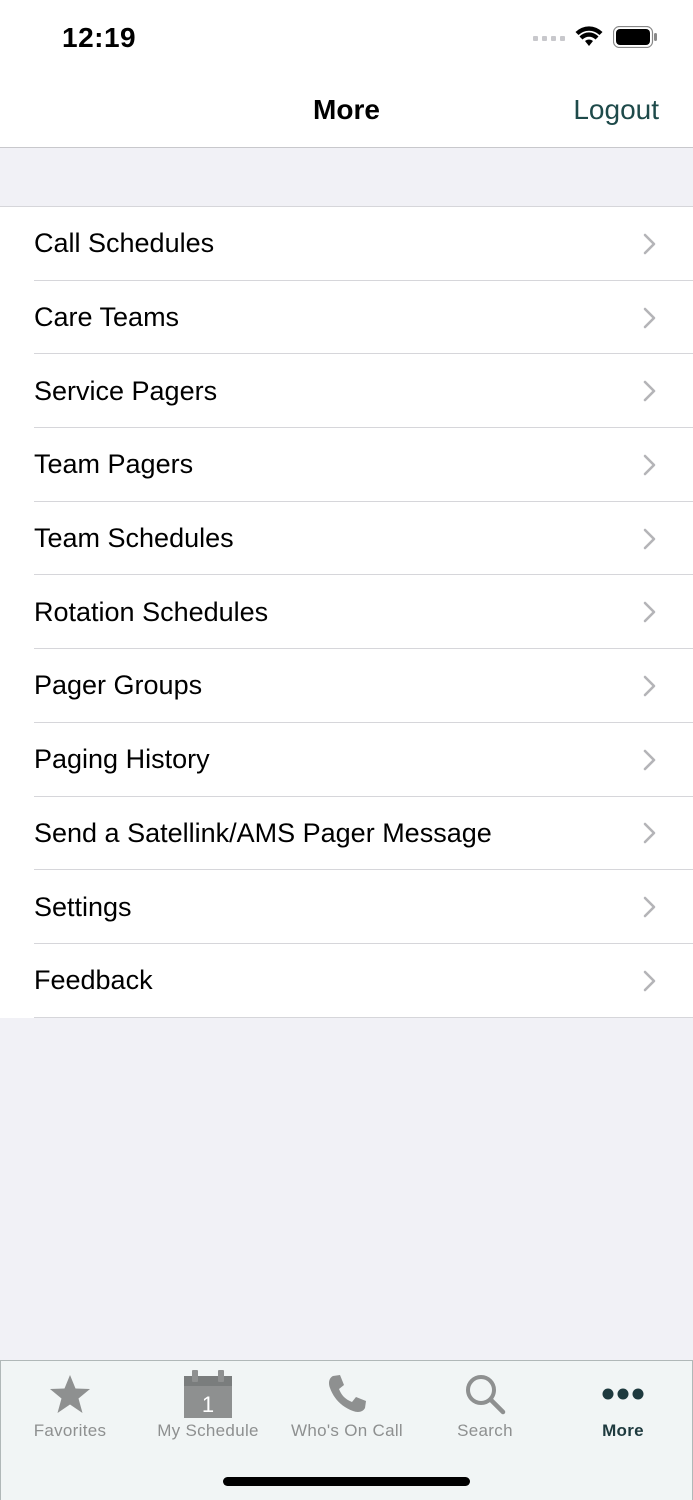 This screenshot has width=693, height=1500. Describe the element at coordinates (151, 611) in the screenshot. I see `menu-item-label: Rotation Schedules` at that location.